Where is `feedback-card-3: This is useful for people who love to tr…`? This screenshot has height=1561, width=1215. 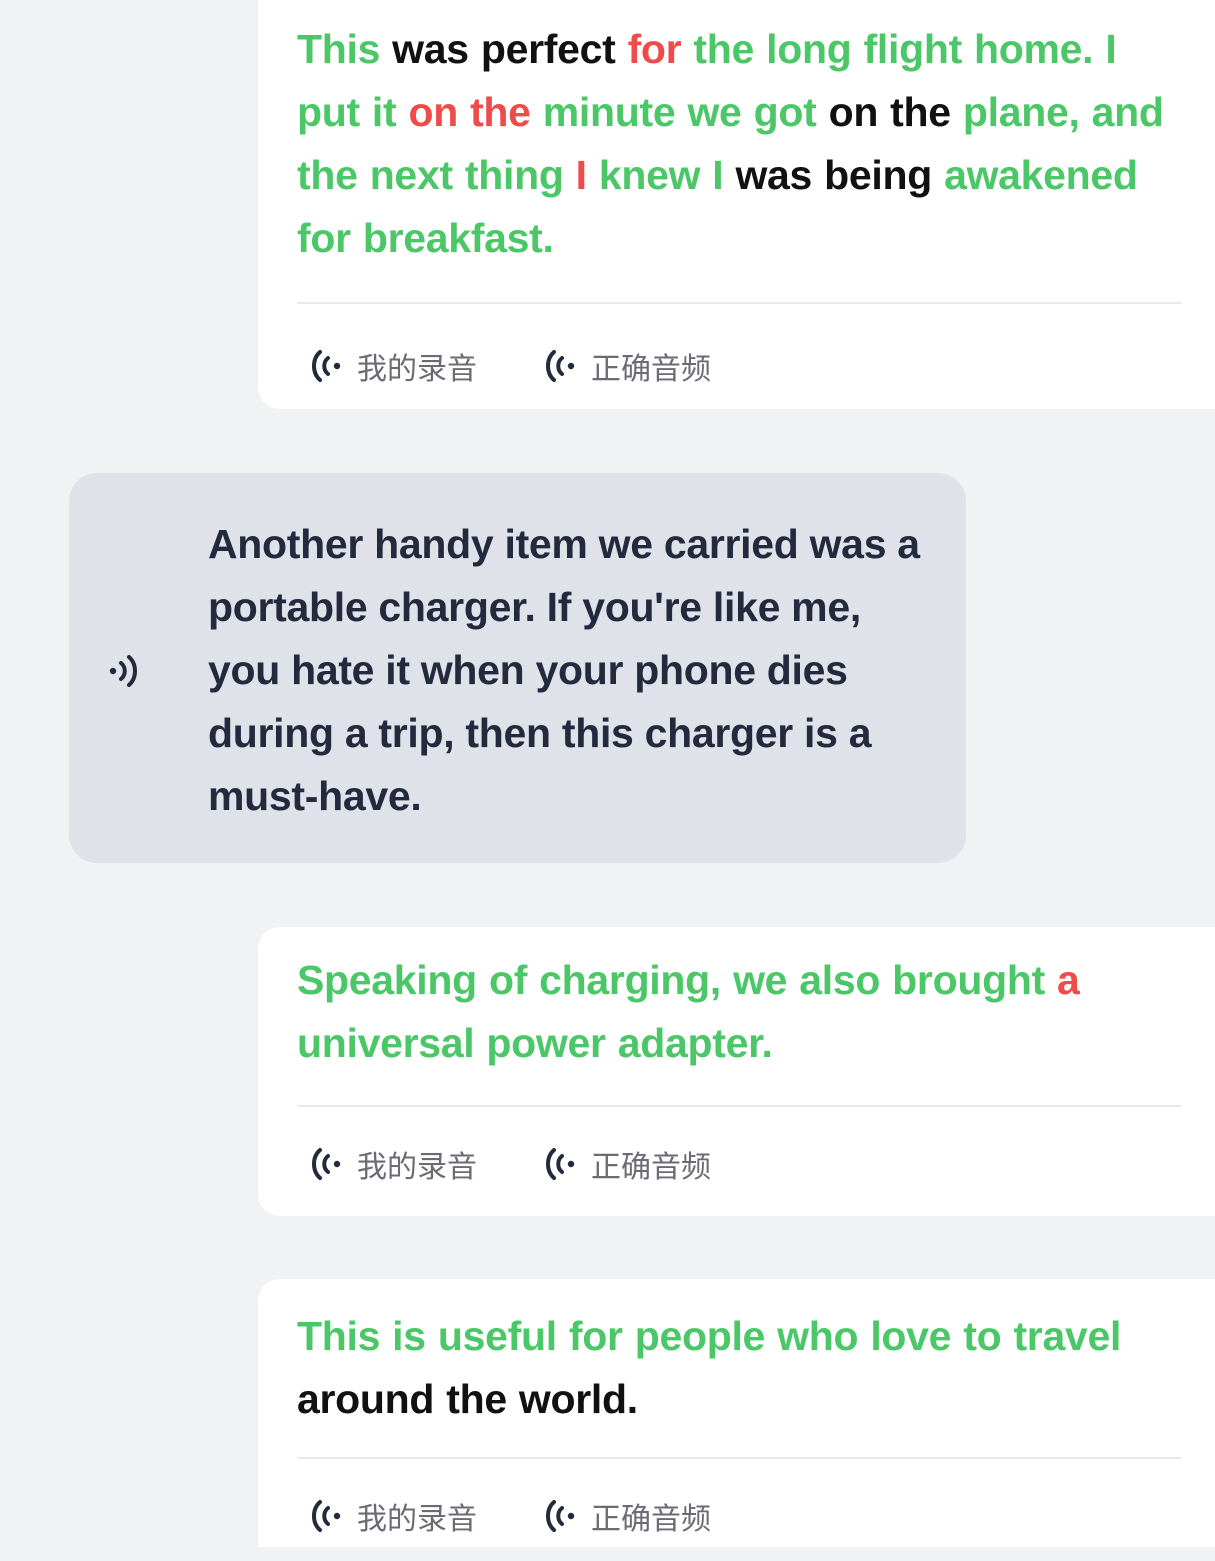 feedback-card-3: This is useful for people who love to tr… is located at coordinates (736, 1413).